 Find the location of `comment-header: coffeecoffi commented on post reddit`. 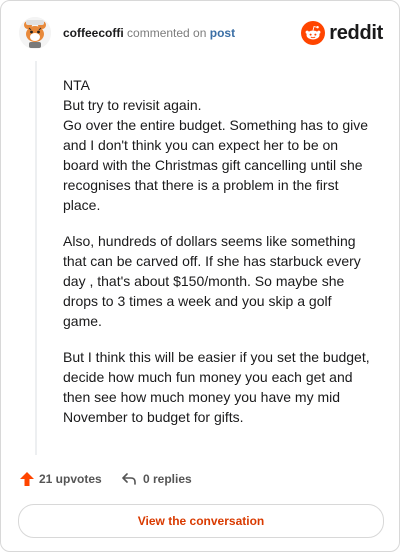

comment-header: coffeecoffi commented on post reddit is located at coordinates (201, 34).